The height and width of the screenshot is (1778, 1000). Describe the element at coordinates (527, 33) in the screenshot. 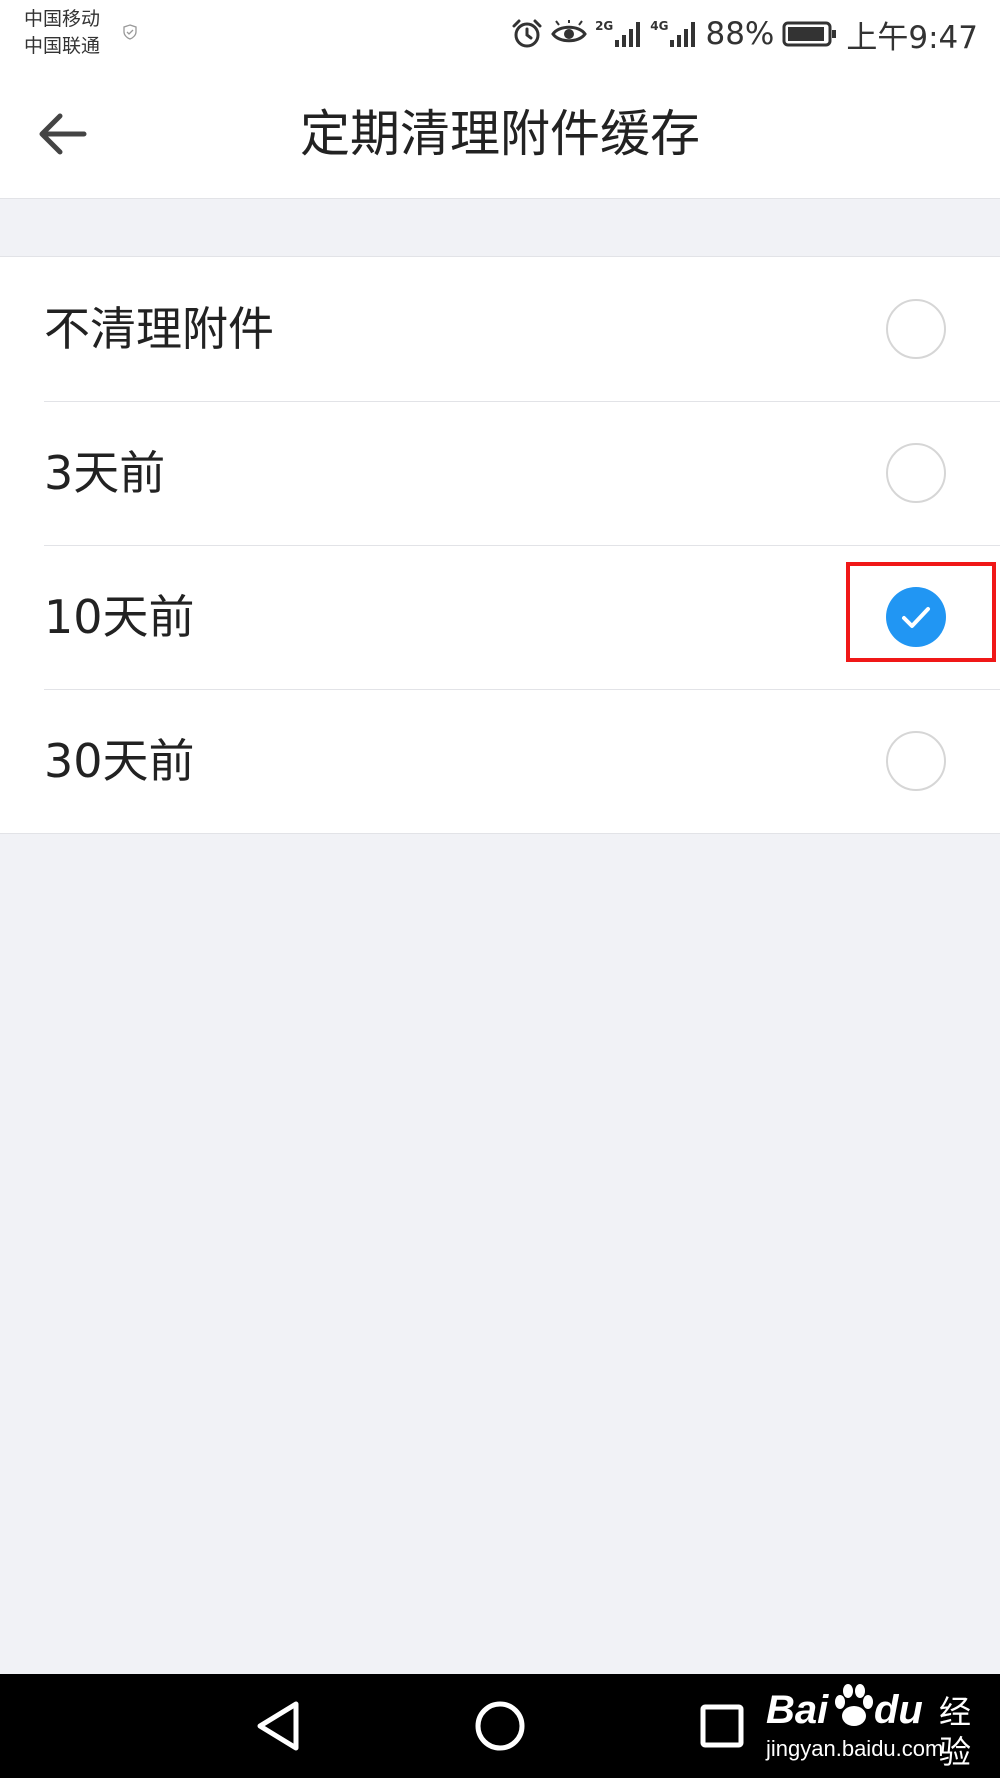

I see `alarm-icon` at that location.